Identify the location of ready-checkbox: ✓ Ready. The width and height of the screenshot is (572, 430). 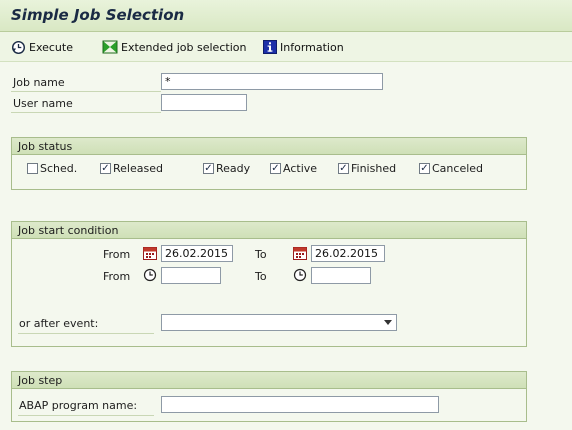
(226, 168).